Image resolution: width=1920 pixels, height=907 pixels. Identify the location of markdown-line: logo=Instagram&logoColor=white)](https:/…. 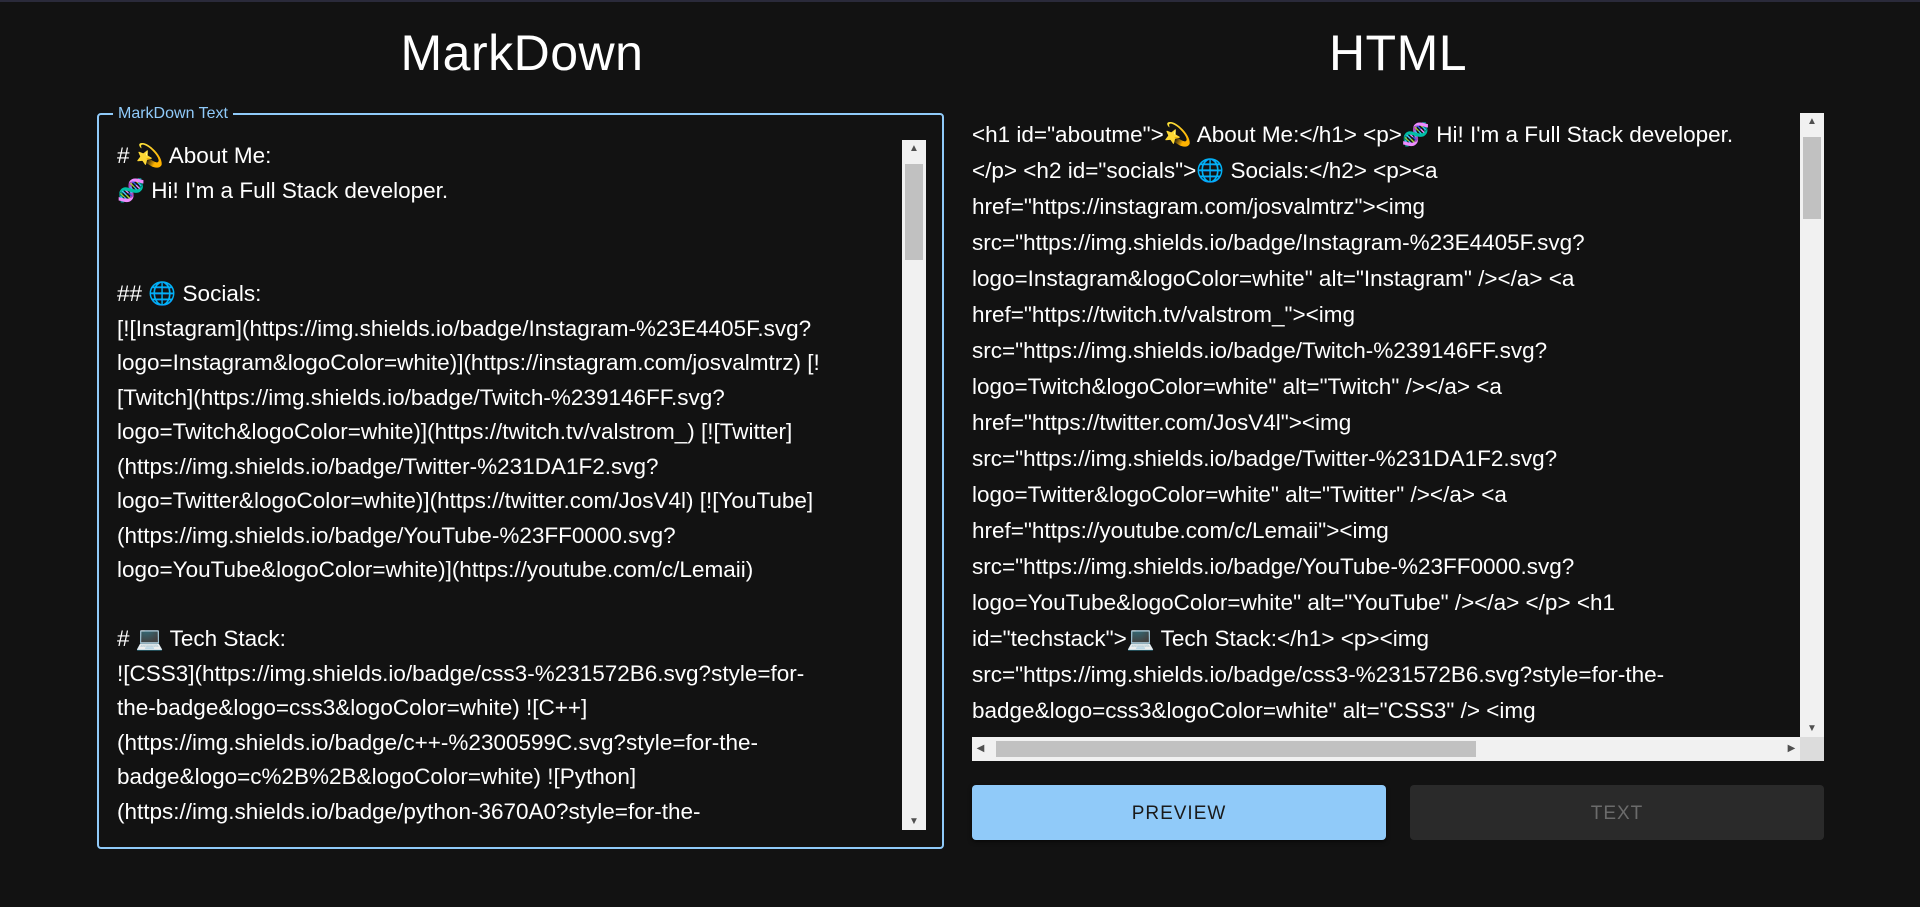
(468, 362).